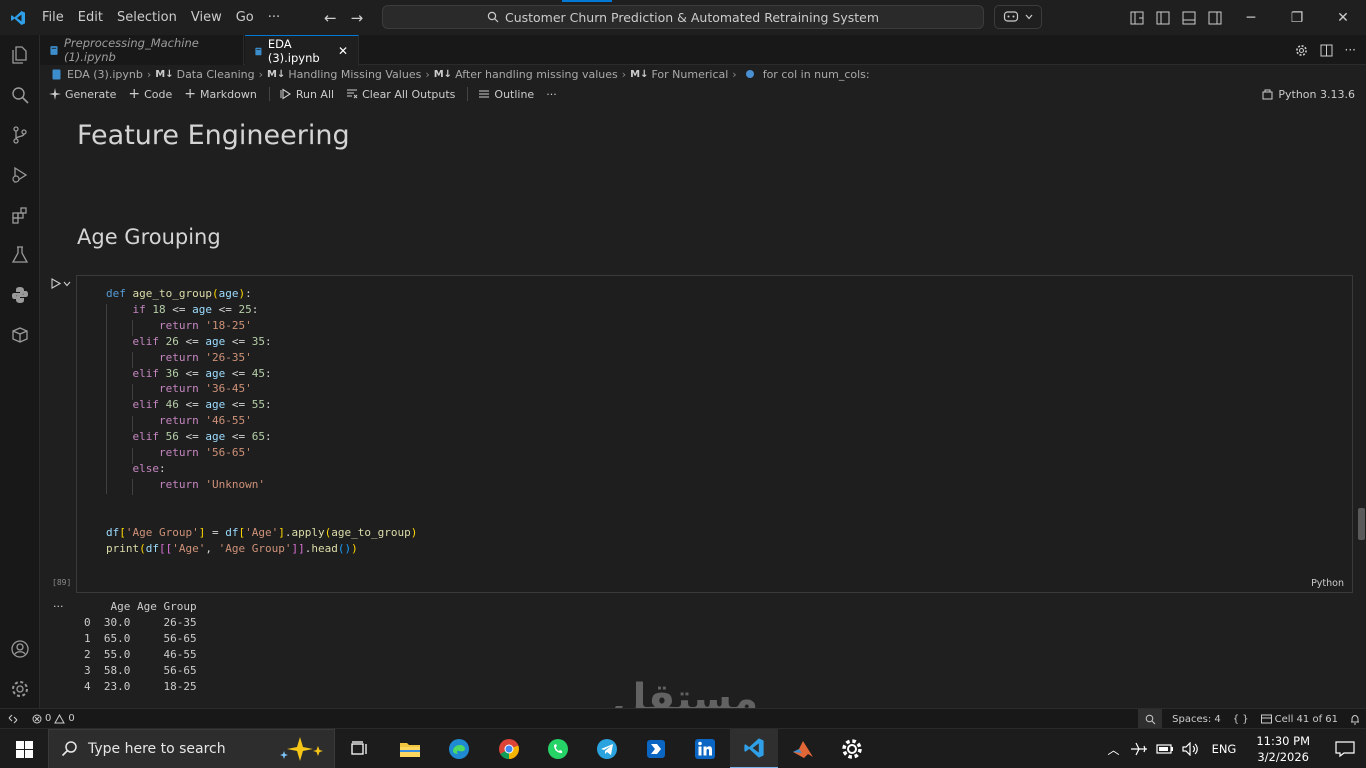  Describe the element at coordinates (1011, 16) in the screenshot. I see `copilot-icon` at that location.